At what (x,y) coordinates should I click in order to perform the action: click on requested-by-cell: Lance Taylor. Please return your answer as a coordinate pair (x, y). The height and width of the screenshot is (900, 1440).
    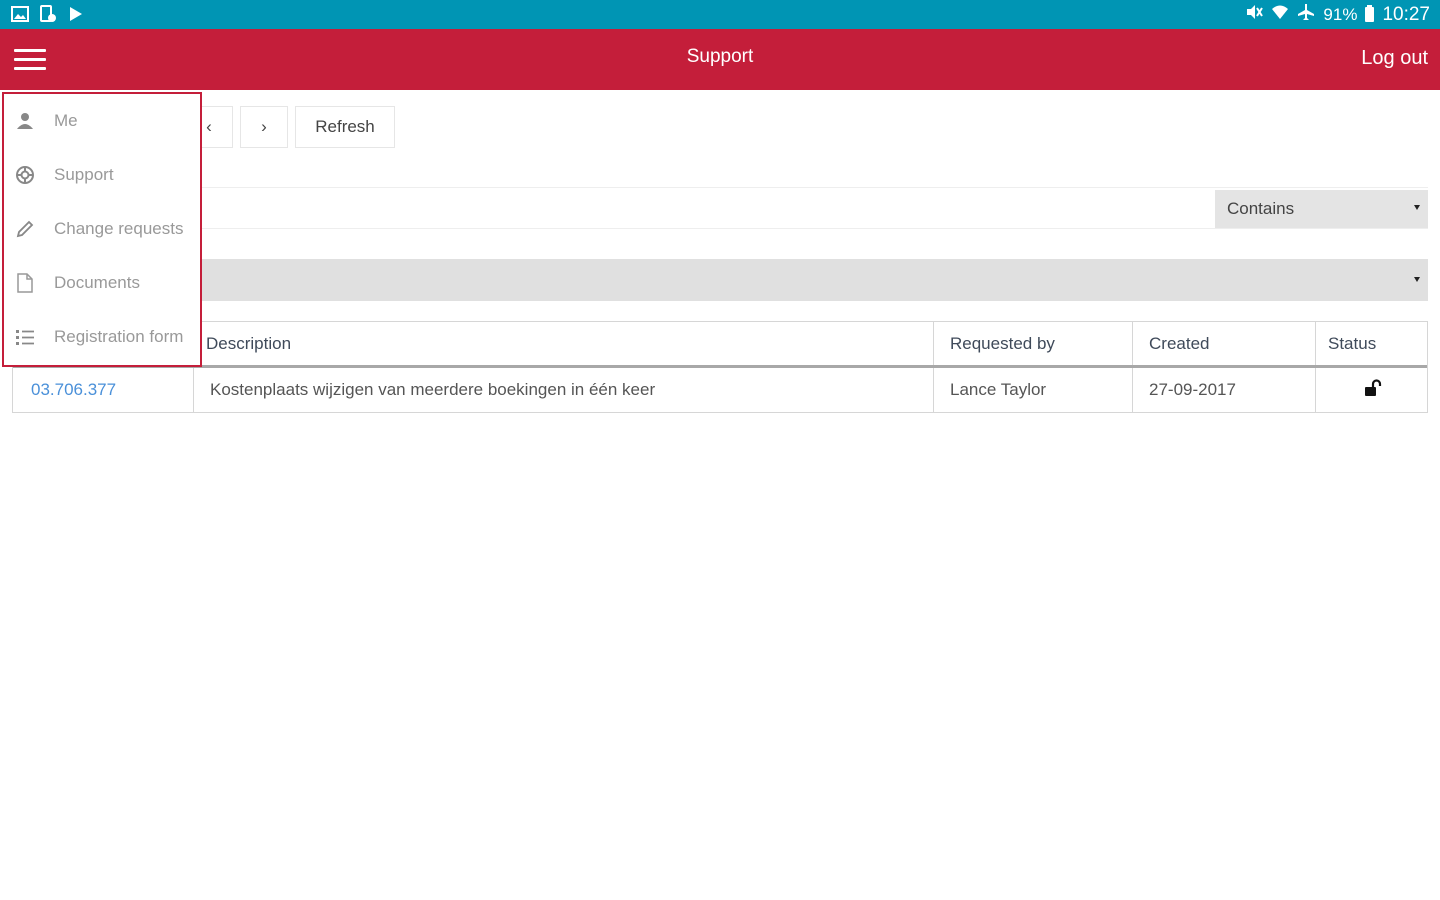
    Looking at the image, I should click on (1033, 390).